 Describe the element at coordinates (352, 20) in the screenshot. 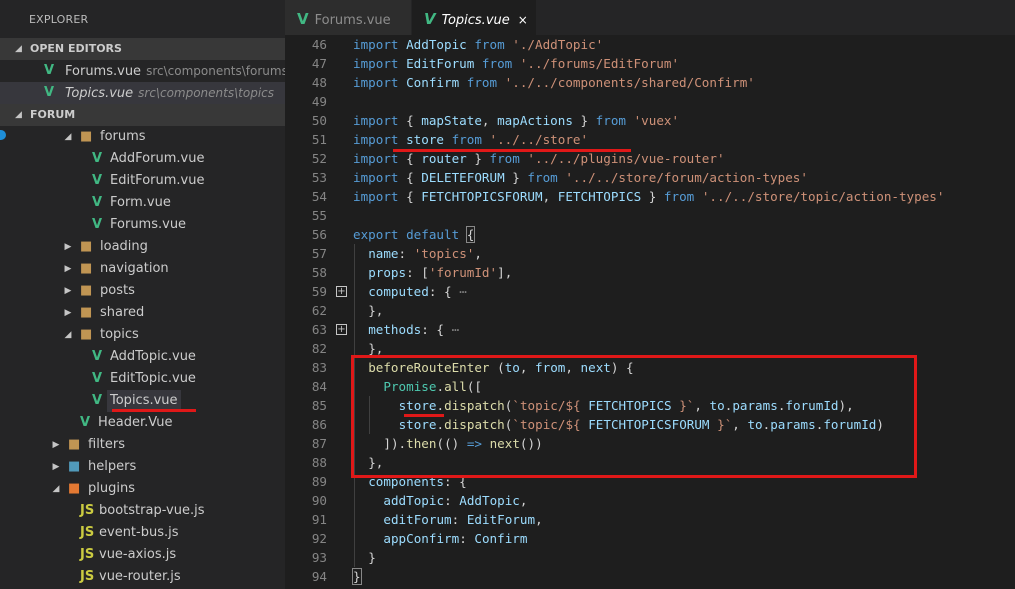

I see `tab-label: Forums.vue` at that location.